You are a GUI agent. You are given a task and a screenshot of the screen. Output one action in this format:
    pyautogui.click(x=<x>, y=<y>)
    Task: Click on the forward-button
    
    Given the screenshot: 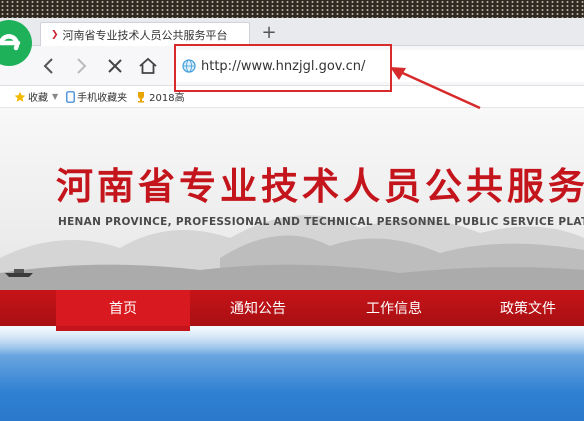 What is the action you would take?
    pyautogui.click(x=81, y=66)
    